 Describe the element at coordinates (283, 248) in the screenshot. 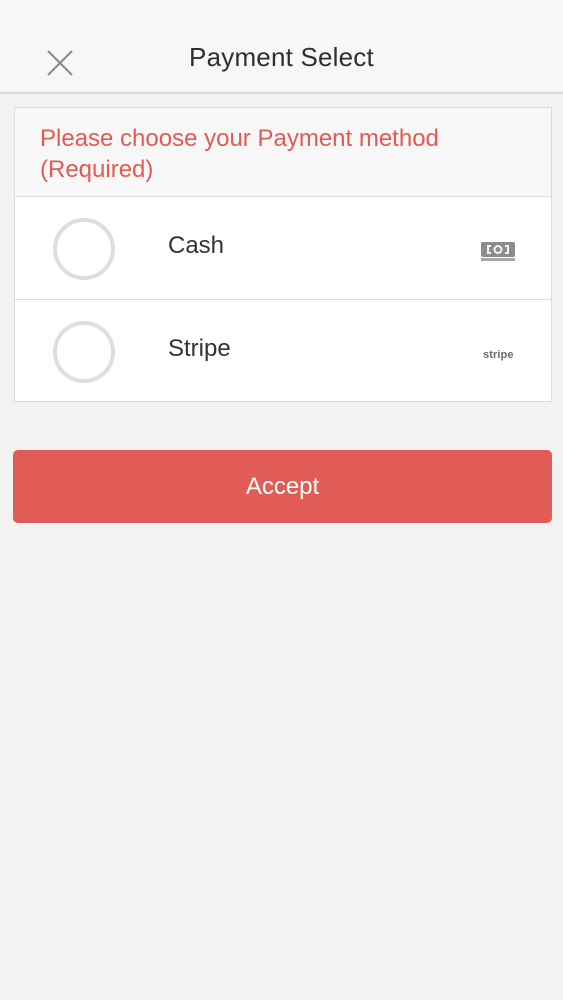

I see `payment-option-cash: Cash` at that location.